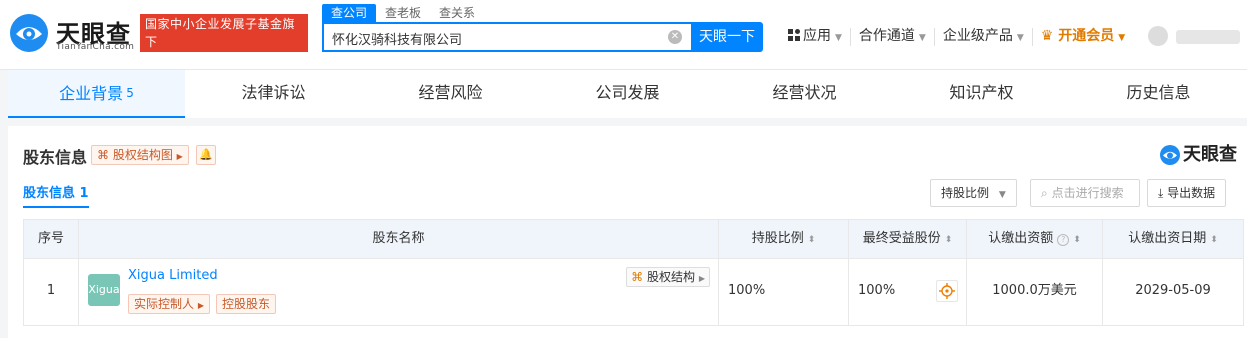 This screenshot has width=1247, height=338. Describe the element at coordinates (206, 155) in the screenshot. I see `bell-icon: 🔔` at that location.